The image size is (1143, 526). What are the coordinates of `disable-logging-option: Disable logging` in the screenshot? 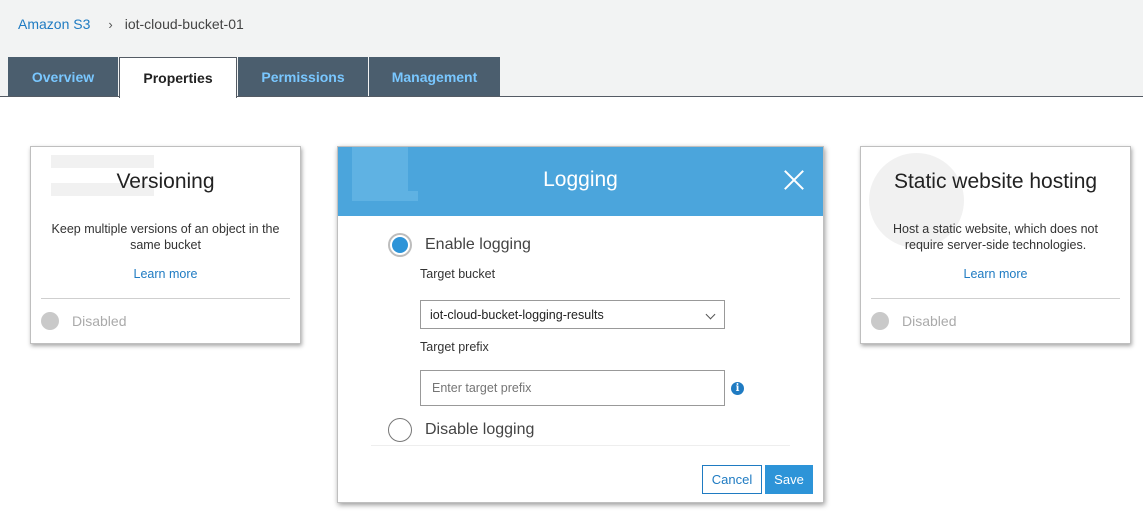 It's located at (461, 430).